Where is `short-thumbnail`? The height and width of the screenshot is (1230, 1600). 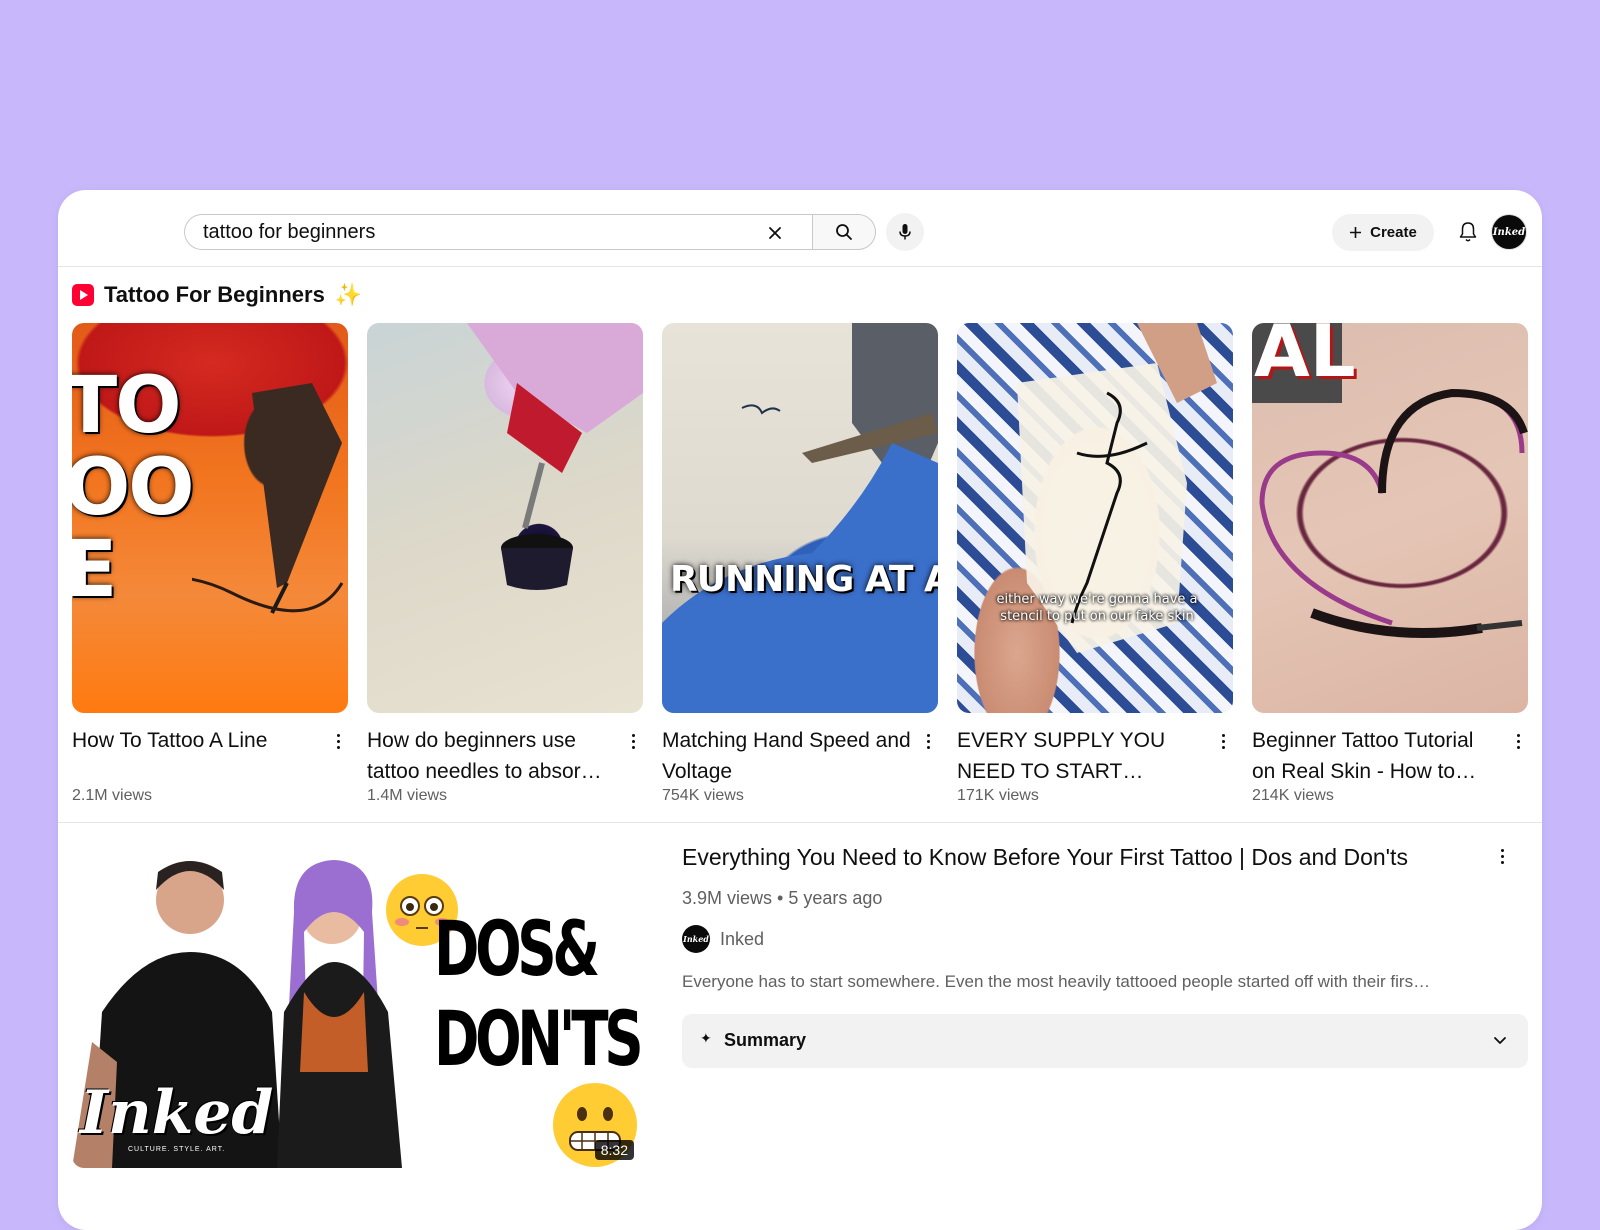
short-thumbnail is located at coordinates (505, 518).